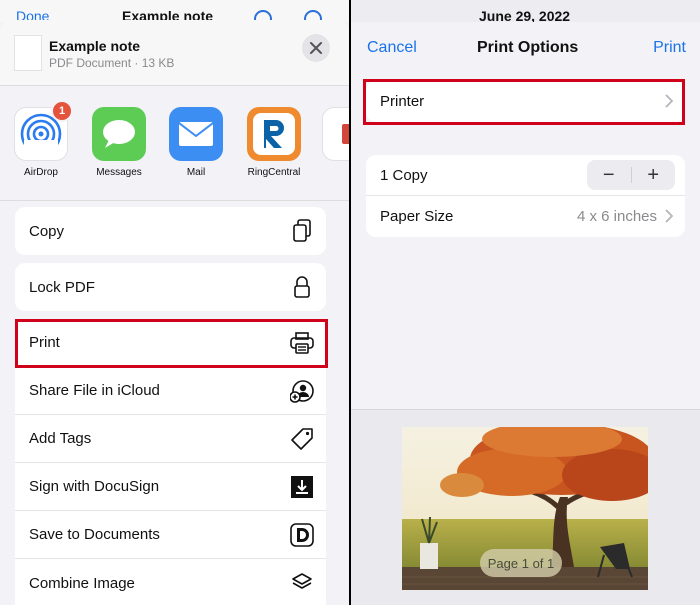 Image resolution: width=700 pixels, height=605 pixels. I want to click on sheet-header: Example note PDF Document · 13 KB, so click(174, 53).